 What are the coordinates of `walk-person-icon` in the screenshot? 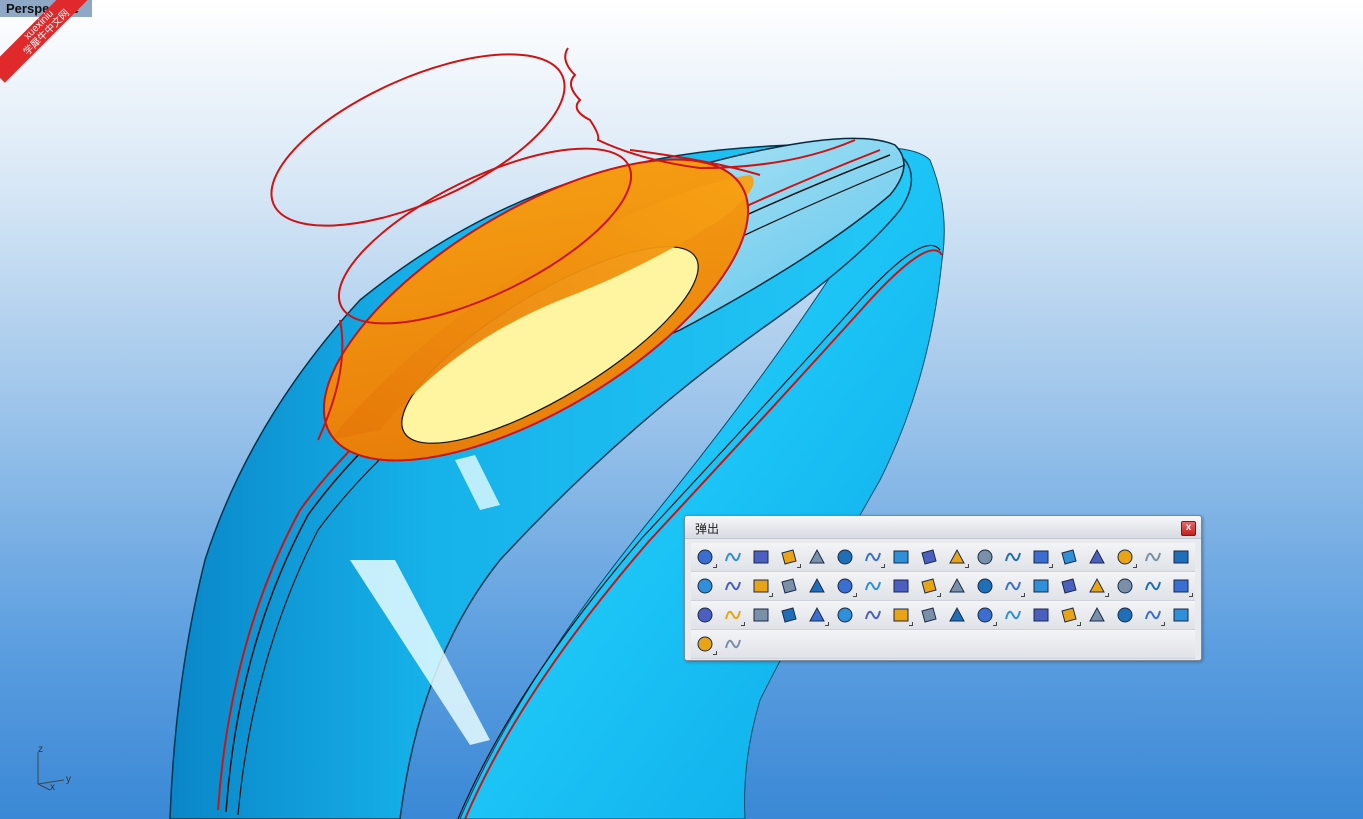 It's located at (817, 614).